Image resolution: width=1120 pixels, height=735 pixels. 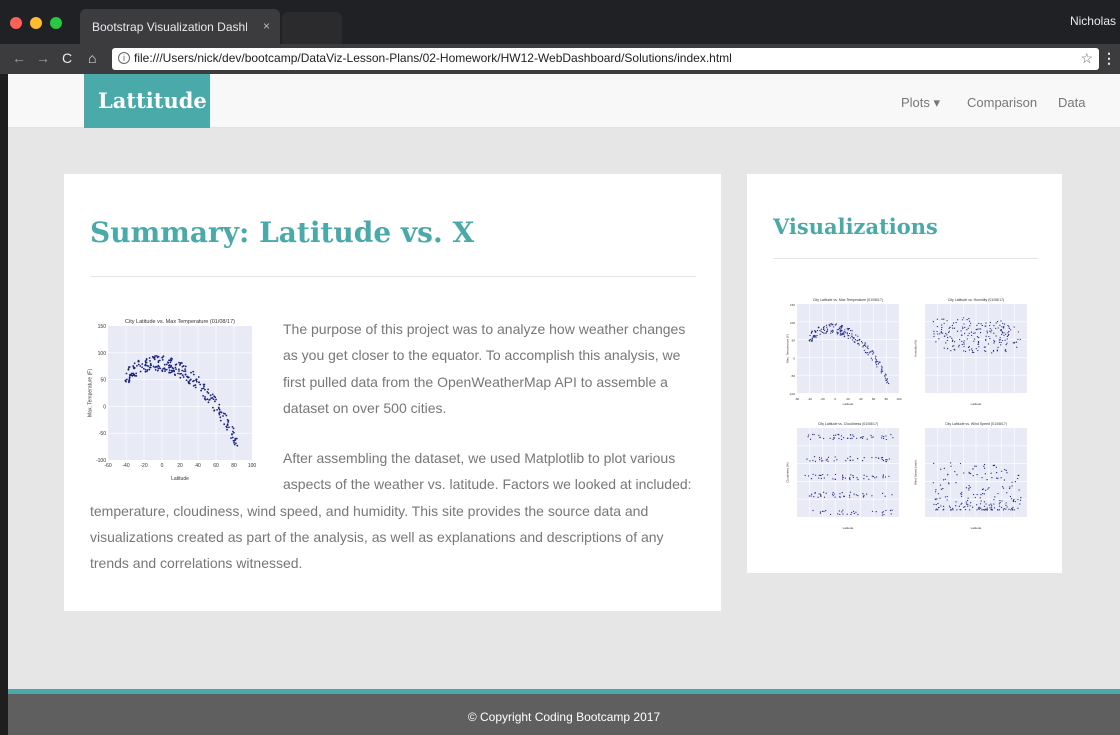 What do you see at coordinates (147, 101) in the screenshot?
I see `brand-logo: Lattitude` at bounding box center [147, 101].